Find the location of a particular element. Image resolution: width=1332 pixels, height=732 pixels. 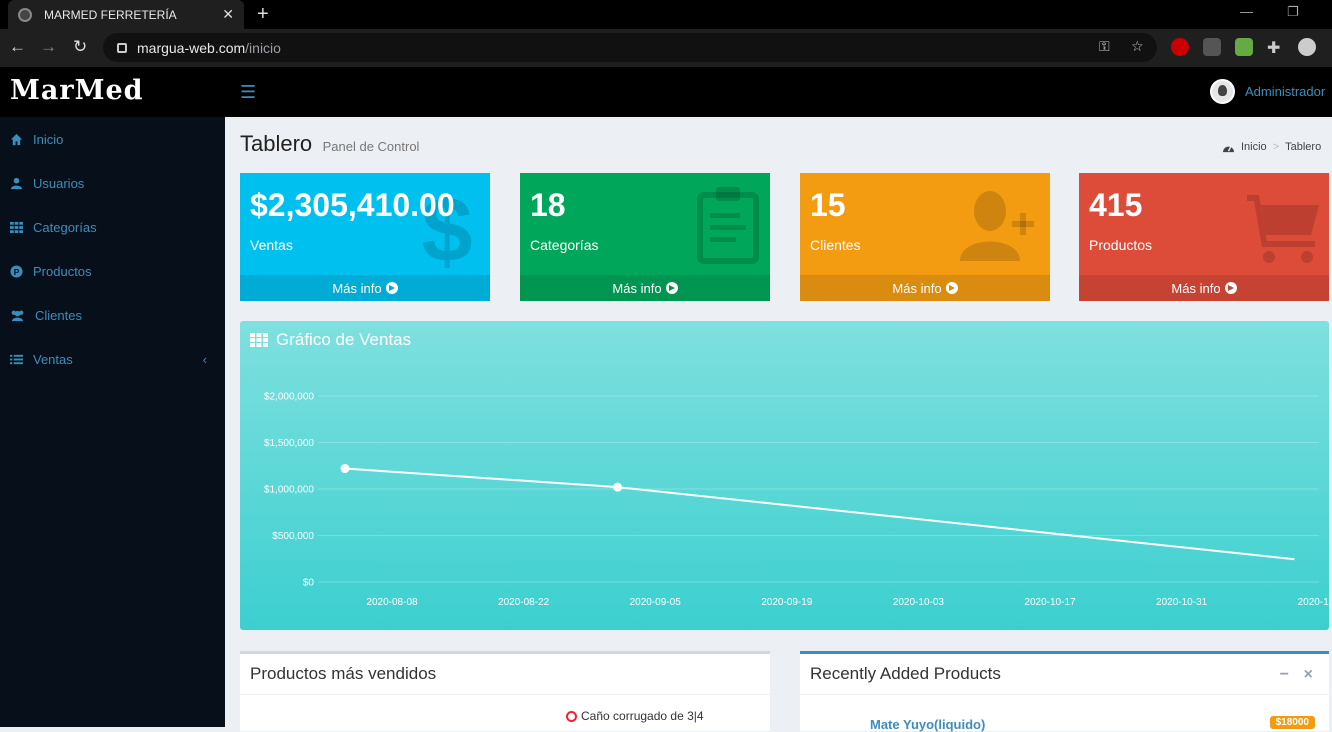

productos-value: 415 is located at coordinates (1116, 205).